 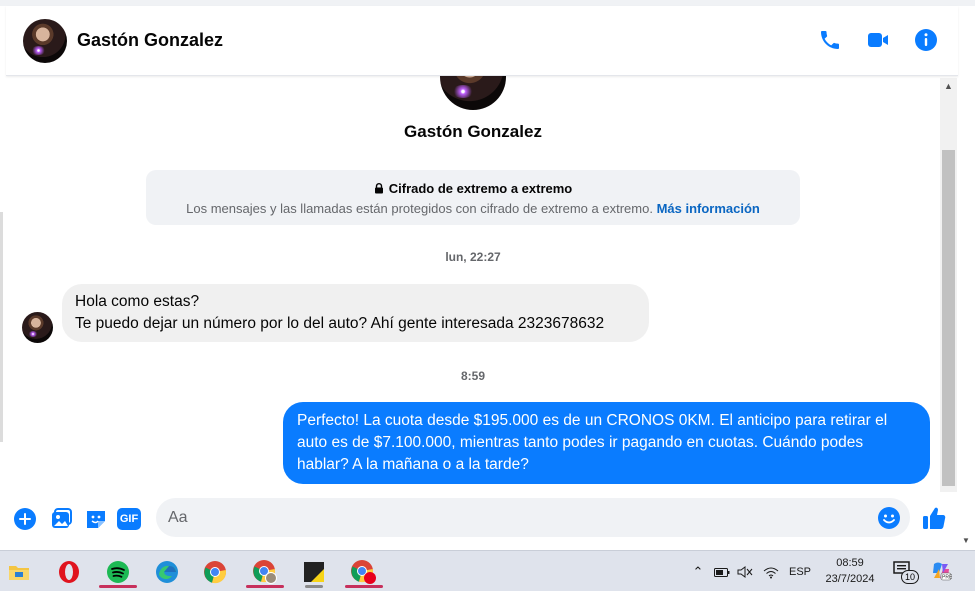 I want to click on edge-app, so click(x=167, y=571).